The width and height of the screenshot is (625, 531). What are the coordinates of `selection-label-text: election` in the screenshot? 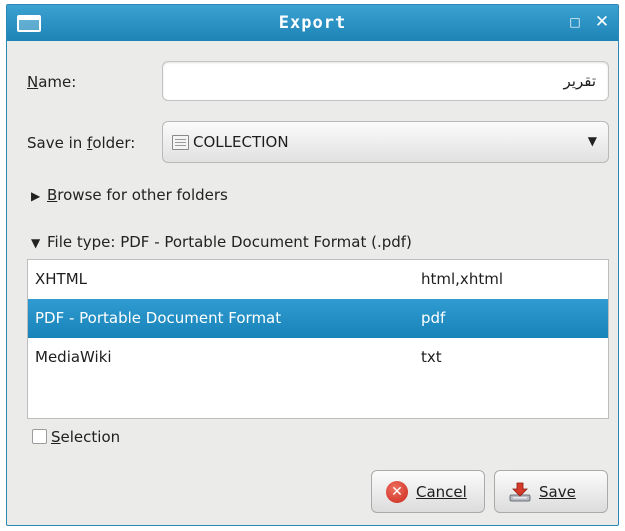 It's located at (90, 437).